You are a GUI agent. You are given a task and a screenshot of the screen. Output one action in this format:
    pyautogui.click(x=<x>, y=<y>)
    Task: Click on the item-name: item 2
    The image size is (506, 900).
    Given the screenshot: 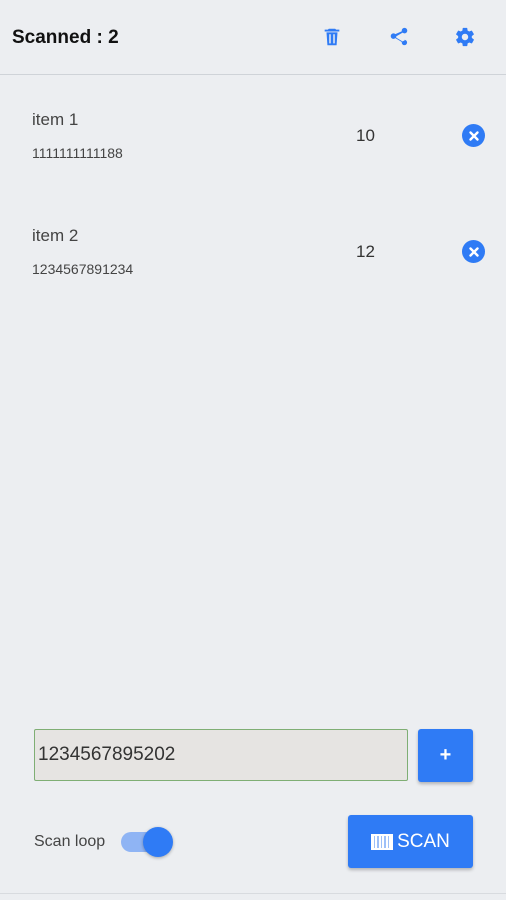 What is the action you would take?
    pyautogui.click(x=55, y=235)
    